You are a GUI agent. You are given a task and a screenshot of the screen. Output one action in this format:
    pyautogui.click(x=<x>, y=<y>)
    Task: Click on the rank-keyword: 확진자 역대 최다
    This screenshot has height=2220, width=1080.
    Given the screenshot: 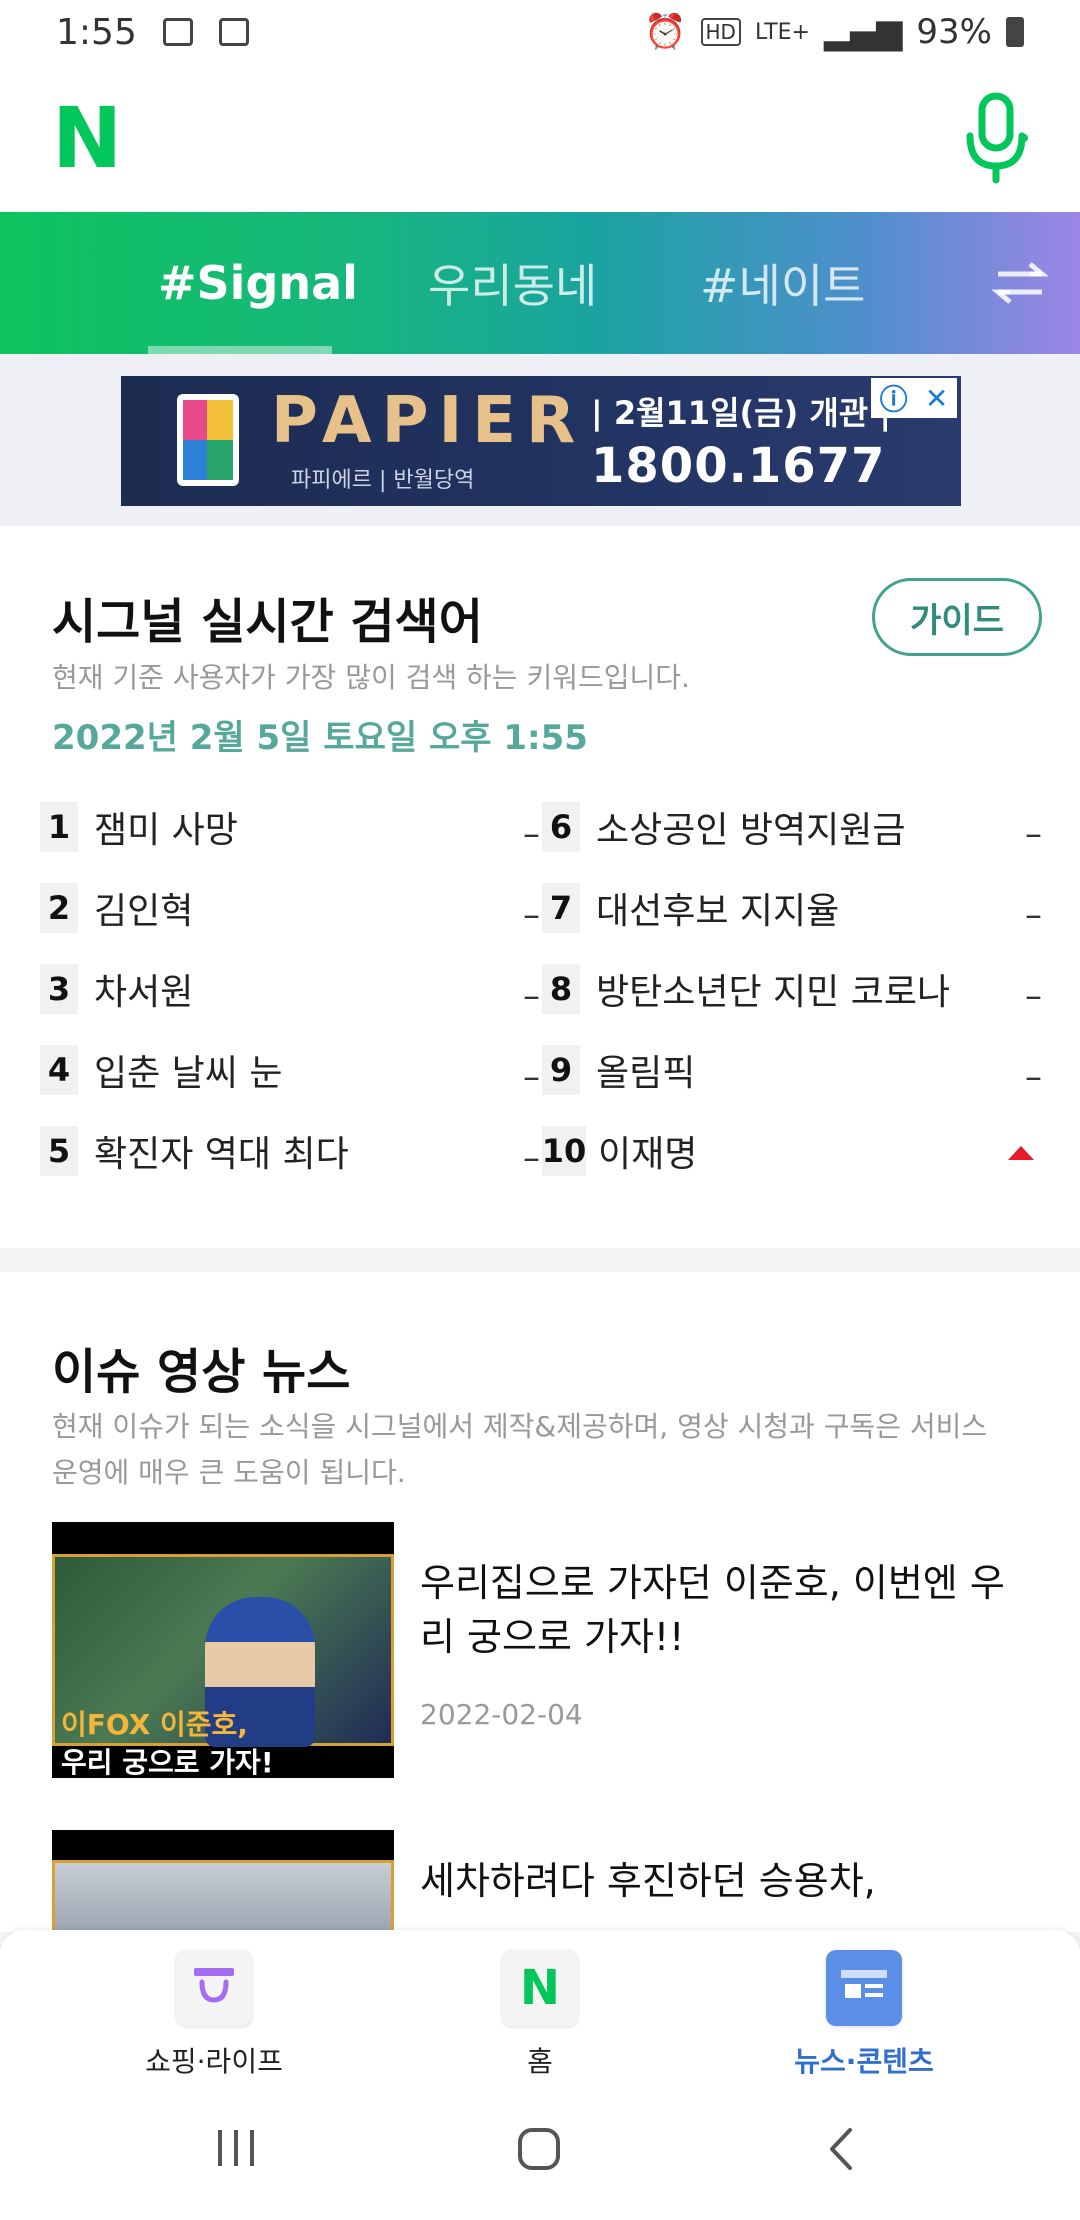 What is the action you would take?
    pyautogui.click(x=221, y=1154)
    